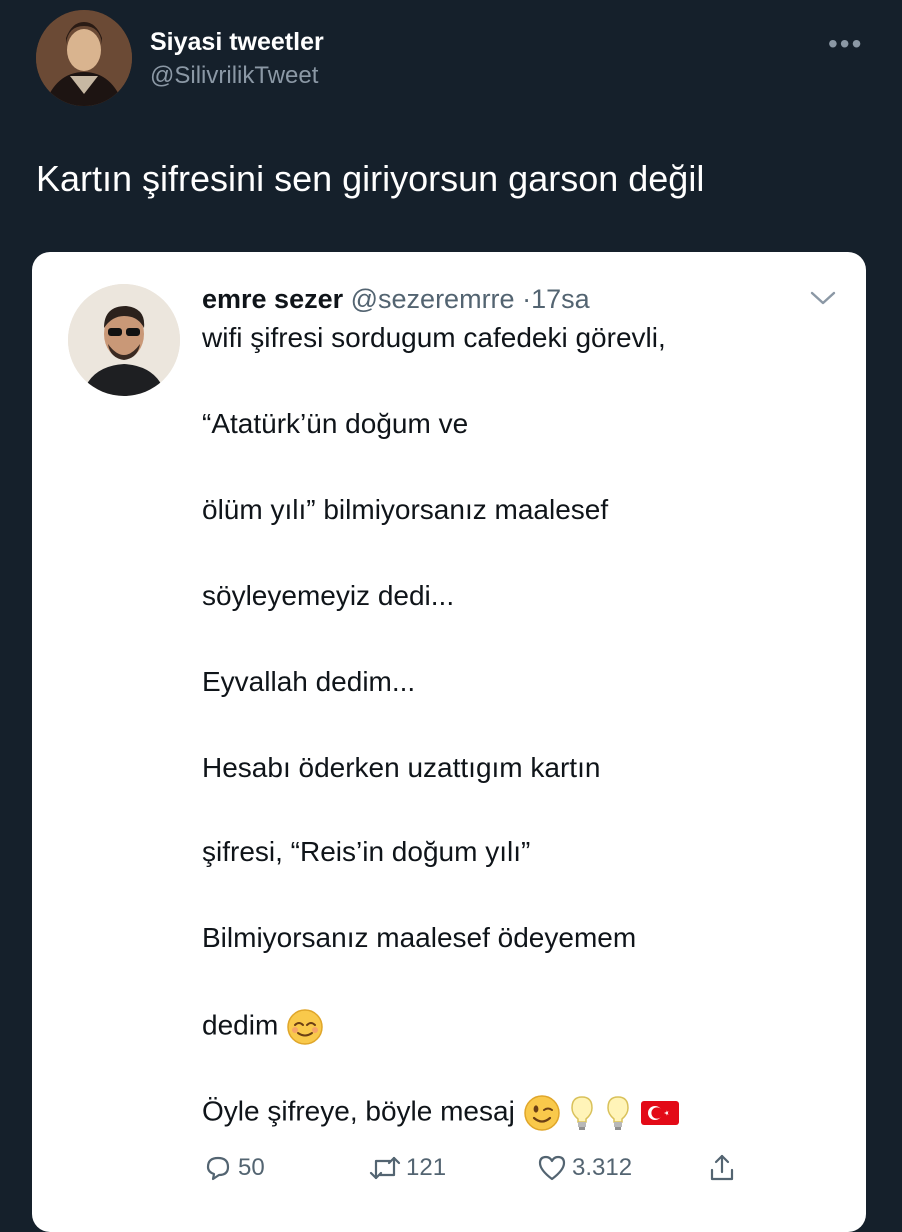 This screenshot has height=1232, width=902. I want to click on quoted-author-avatar, so click(124, 340).